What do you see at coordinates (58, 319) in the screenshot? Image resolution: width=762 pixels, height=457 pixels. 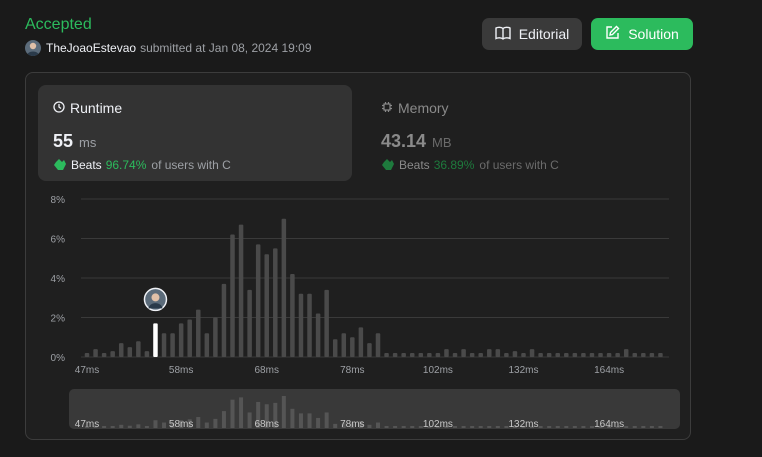 I see `y-tick-label: 2%` at bounding box center [58, 319].